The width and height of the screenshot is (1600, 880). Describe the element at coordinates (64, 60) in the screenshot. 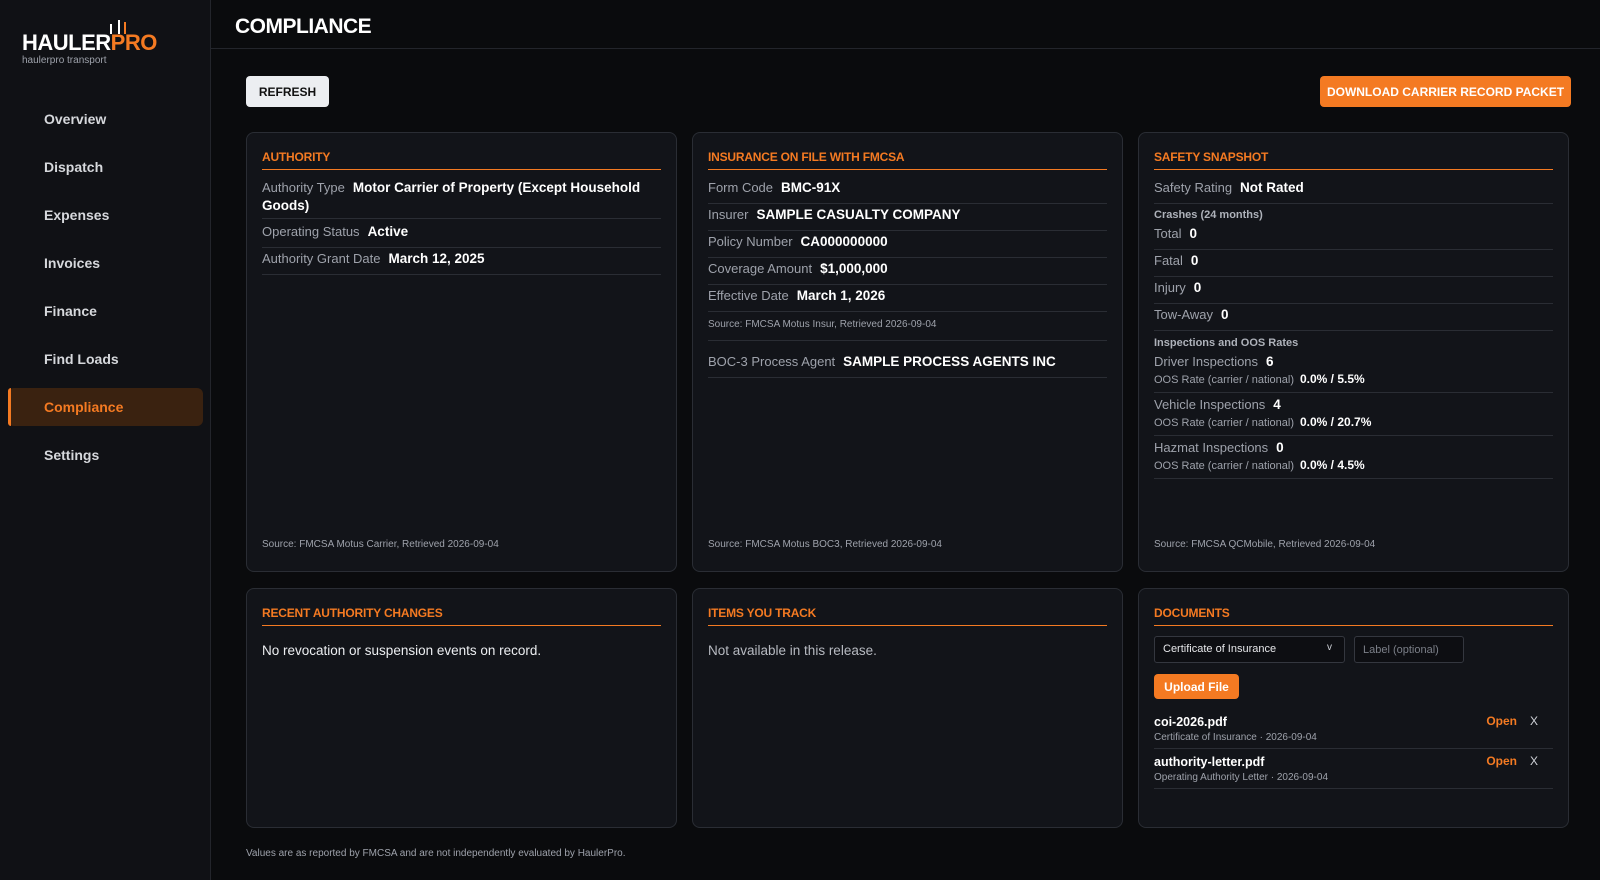

I see `brand-subtitle: haulerpro transport` at that location.